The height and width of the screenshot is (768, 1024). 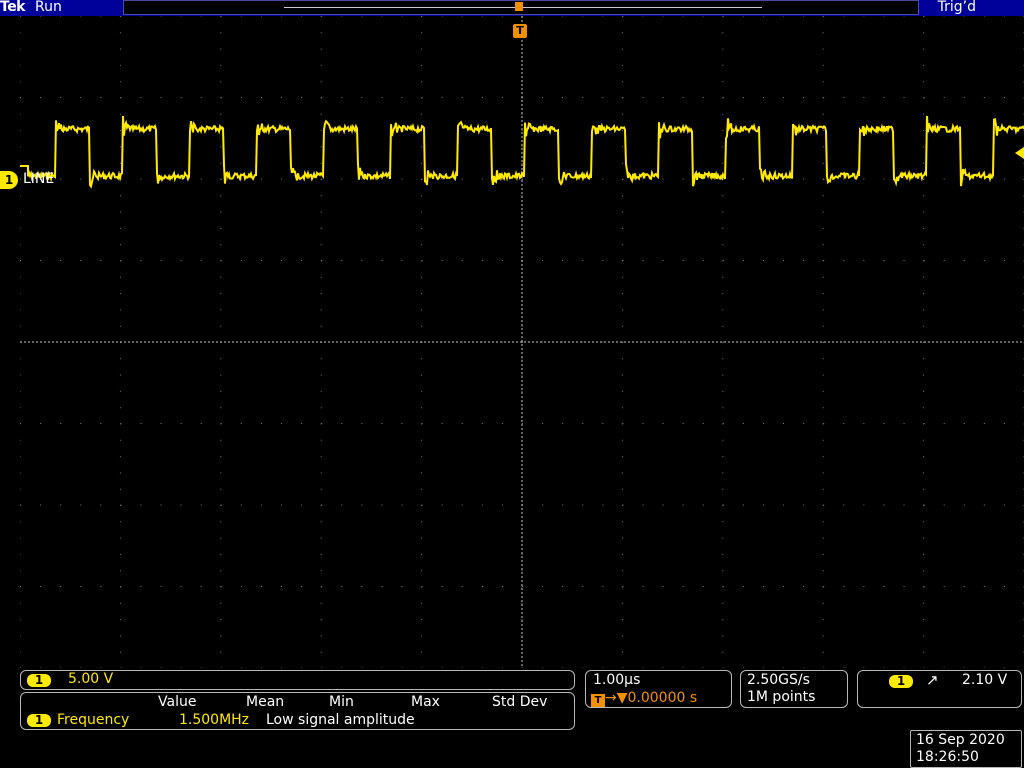 I want to click on trigger-position-value: →▼0.00000 s, so click(x=651, y=698).